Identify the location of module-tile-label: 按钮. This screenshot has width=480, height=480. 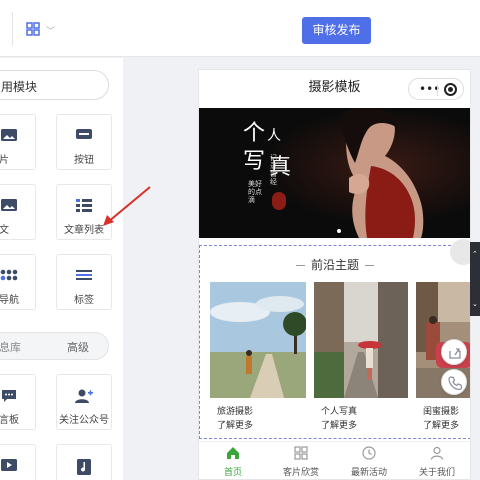
(84, 160).